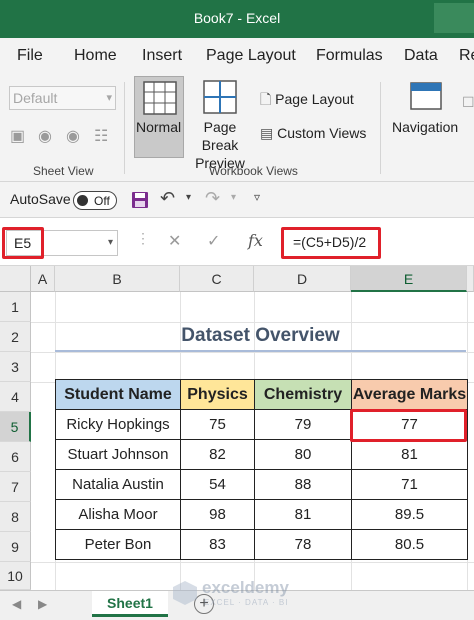 The image size is (474, 620). Describe the element at coordinates (17, 136) in the screenshot. I see `keep-icon: ▣` at that location.